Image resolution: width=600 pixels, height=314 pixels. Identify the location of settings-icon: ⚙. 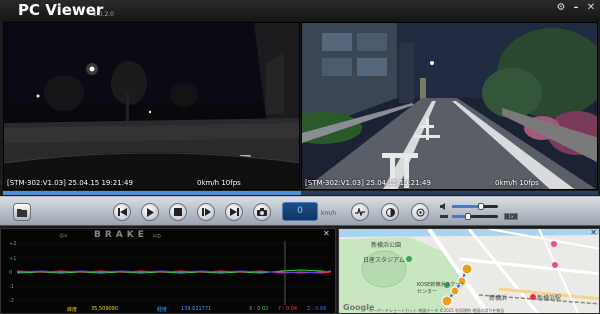
(561, 7).